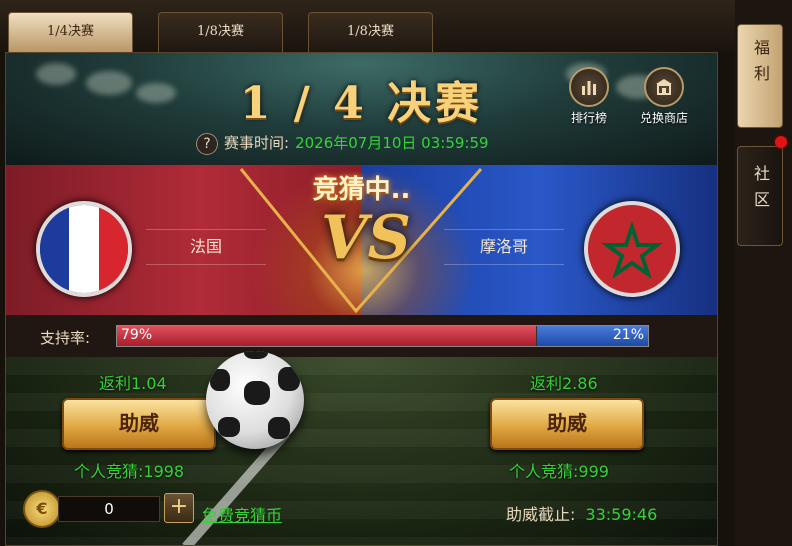 This screenshot has height=546, width=792. I want to click on tab-quarterfinal: 1/4决赛, so click(70, 32).